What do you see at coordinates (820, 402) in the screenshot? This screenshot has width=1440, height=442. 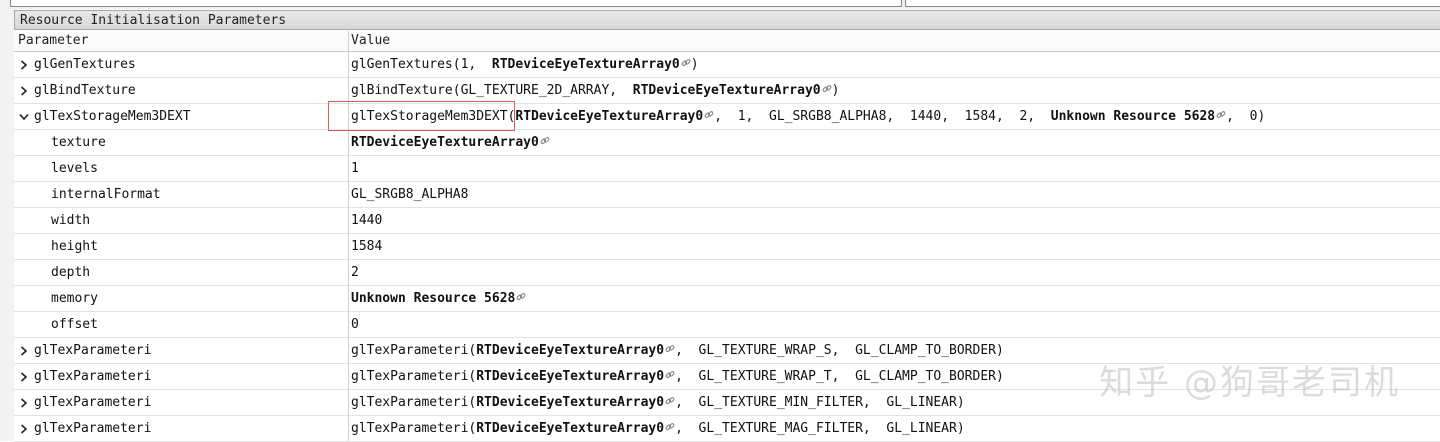 I see `value-text: , GL_TEXTURE_MIN_FILTER, GL_LINEAR)` at bounding box center [820, 402].